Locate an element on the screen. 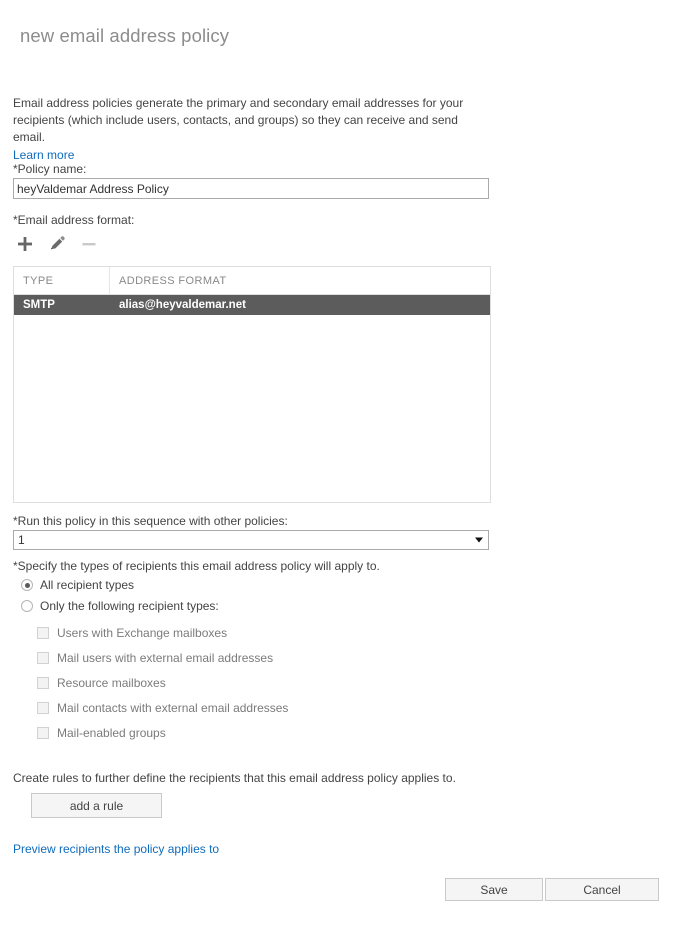 The image size is (690, 935). page-title: new email address policy is located at coordinates (125, 35).